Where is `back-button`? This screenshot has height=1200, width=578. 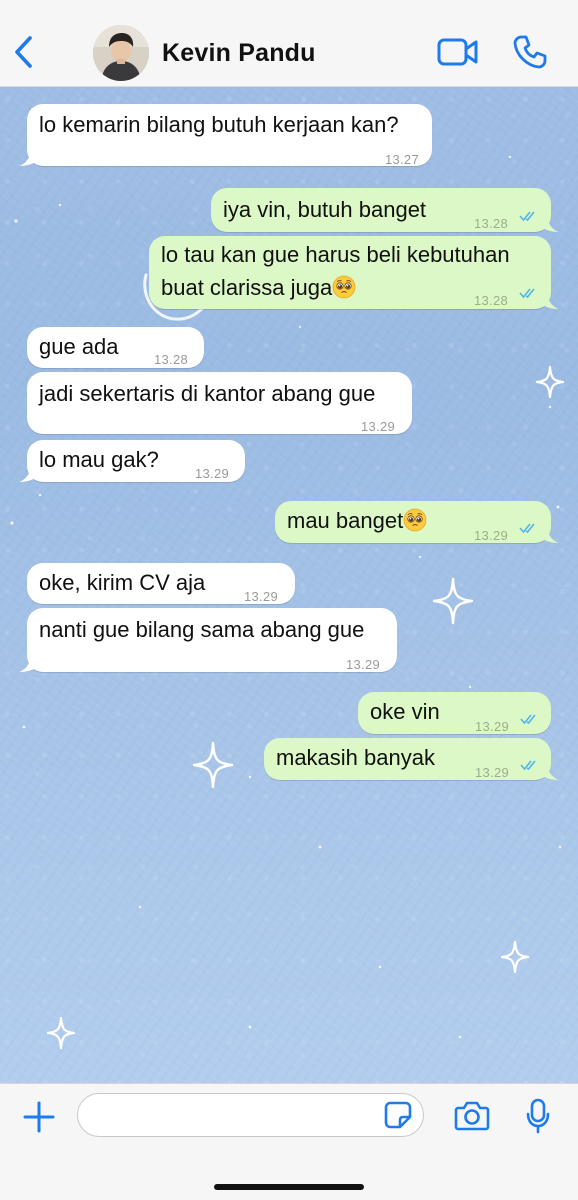
back-button is located at coordinates (24, 52).